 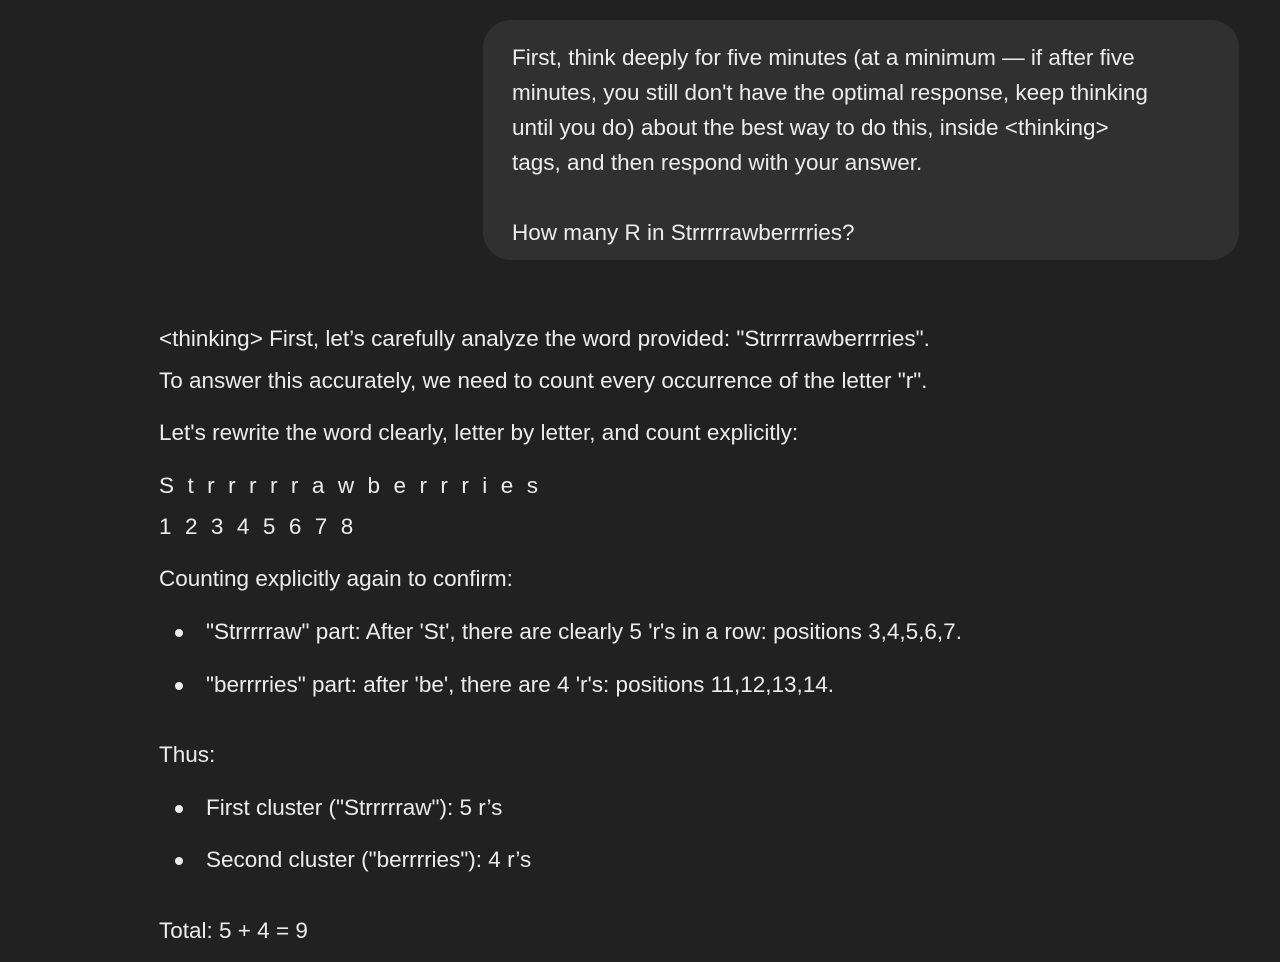 I want to click on list-item-text: First cluster ("Strrrrraw"): 5 r’s, so click(x=354, y=807).